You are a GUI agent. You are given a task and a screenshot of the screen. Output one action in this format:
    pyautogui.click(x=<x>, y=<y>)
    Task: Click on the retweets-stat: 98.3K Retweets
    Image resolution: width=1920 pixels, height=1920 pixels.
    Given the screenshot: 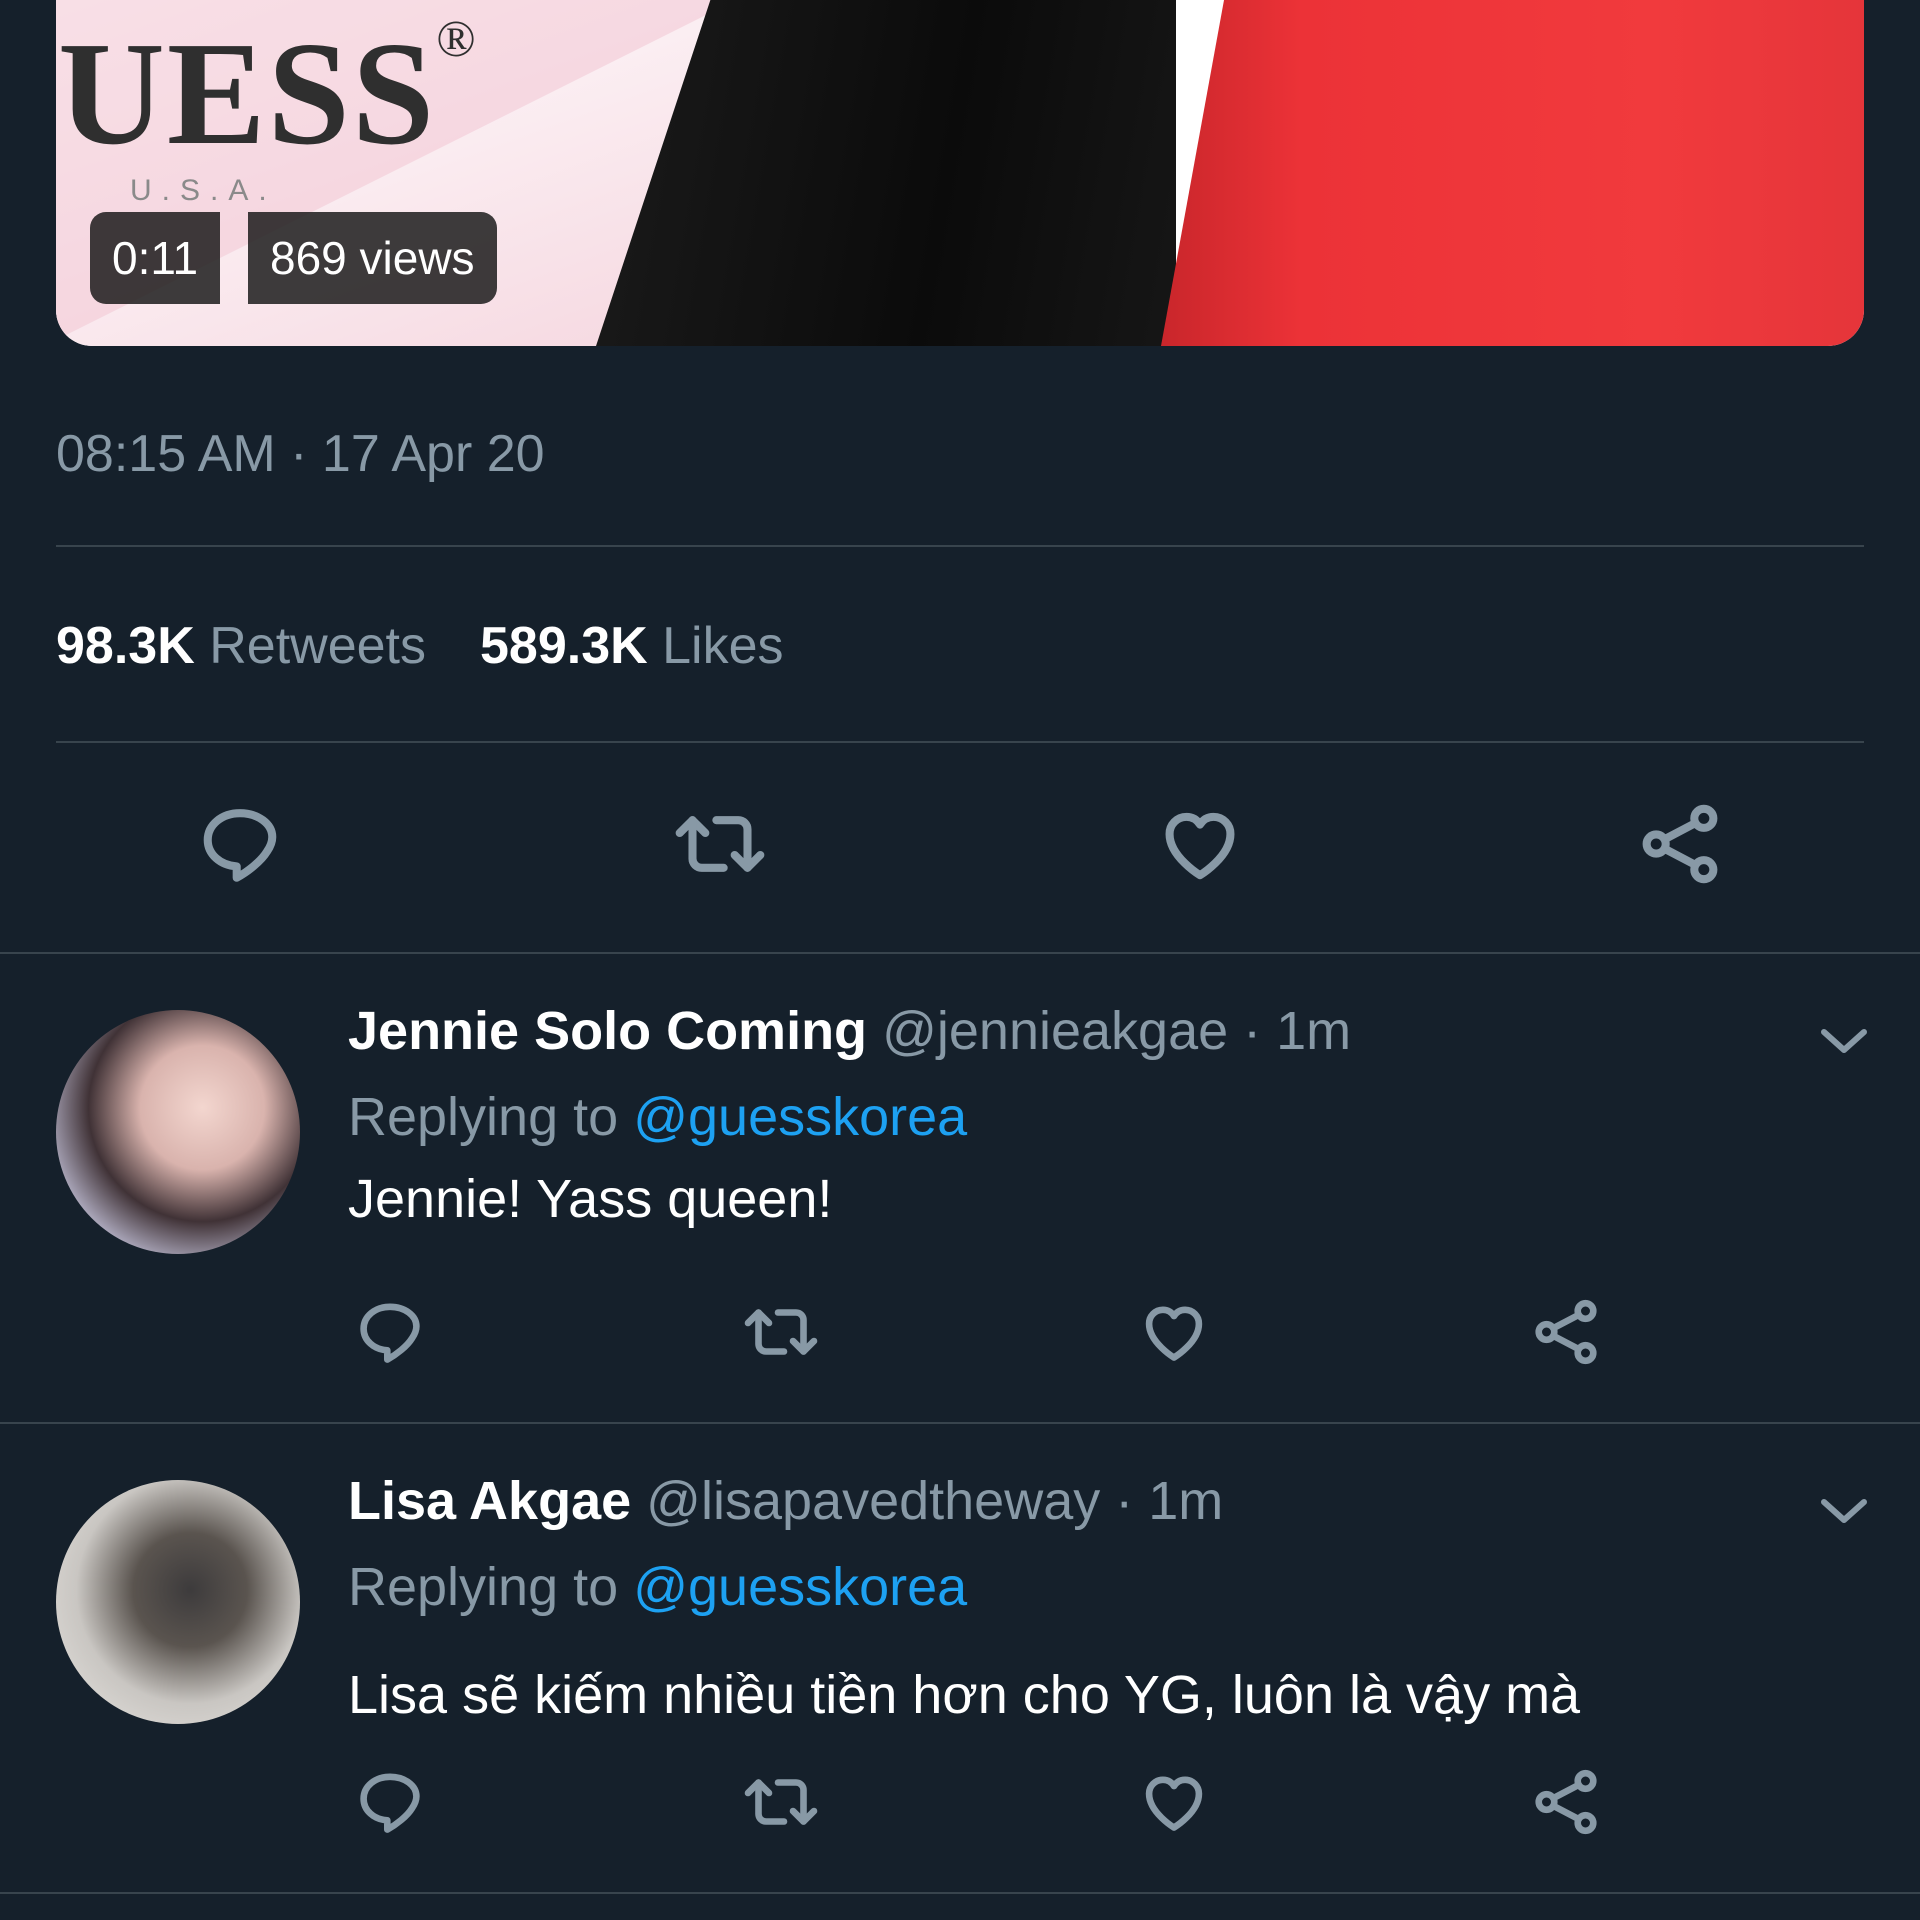 What is the action you would take?
    pyautogui.click(x=241, y=646)
    